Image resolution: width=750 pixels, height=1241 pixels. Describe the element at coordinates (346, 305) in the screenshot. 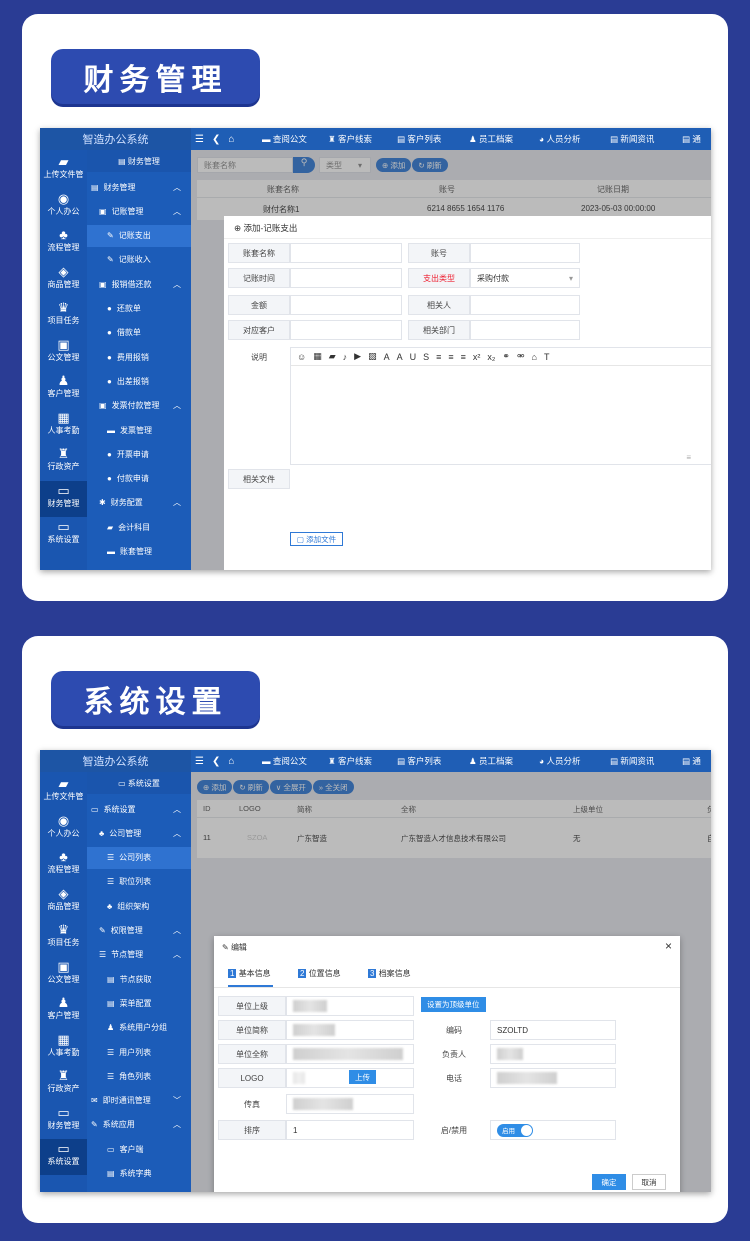

I see `amount-field` at that location.